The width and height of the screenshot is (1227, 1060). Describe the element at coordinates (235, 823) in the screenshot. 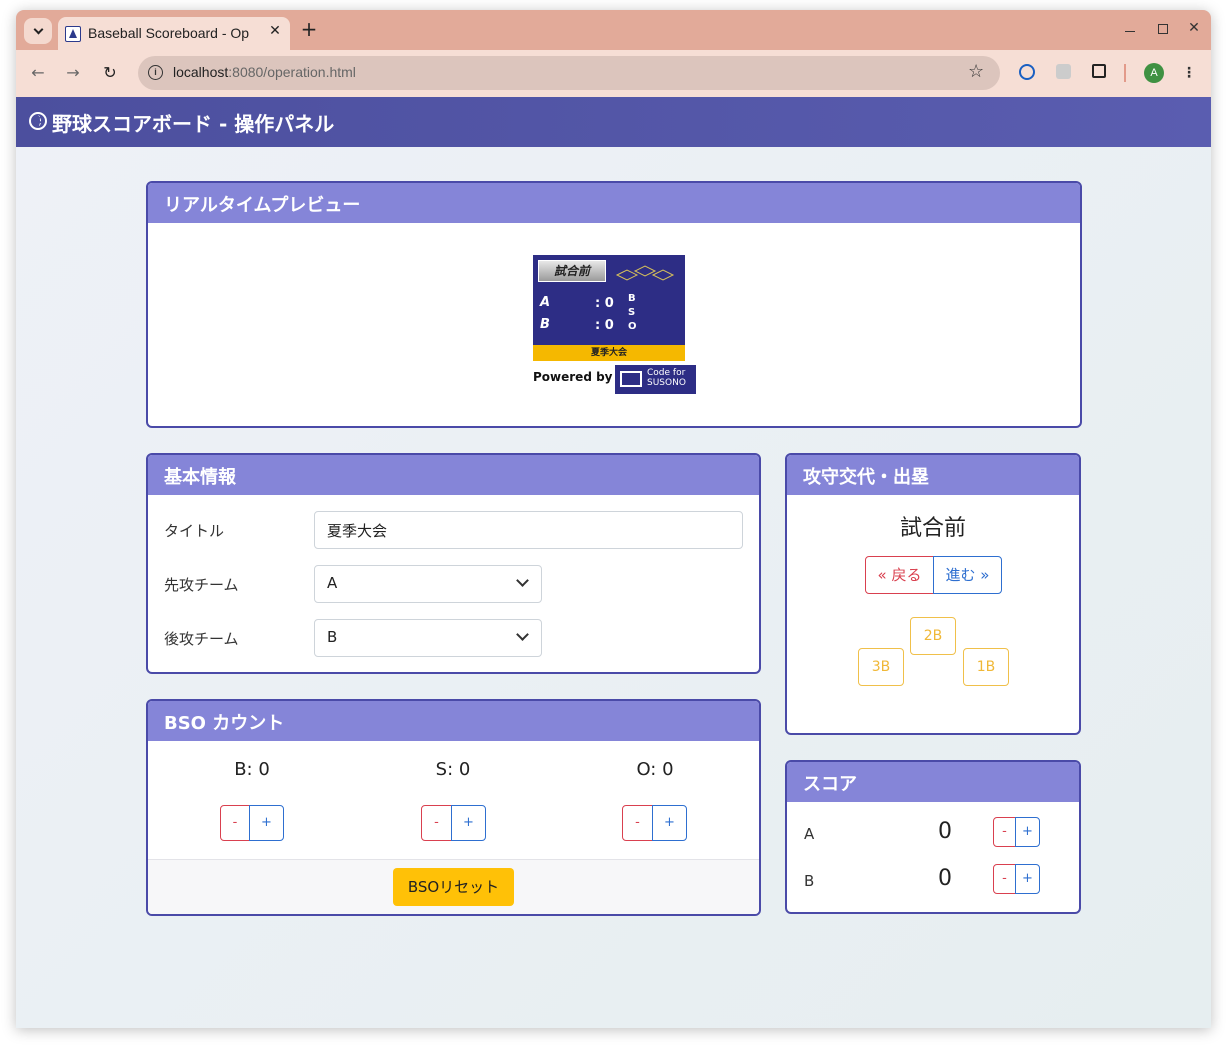

I see `ball-minus-button: -` at that location.